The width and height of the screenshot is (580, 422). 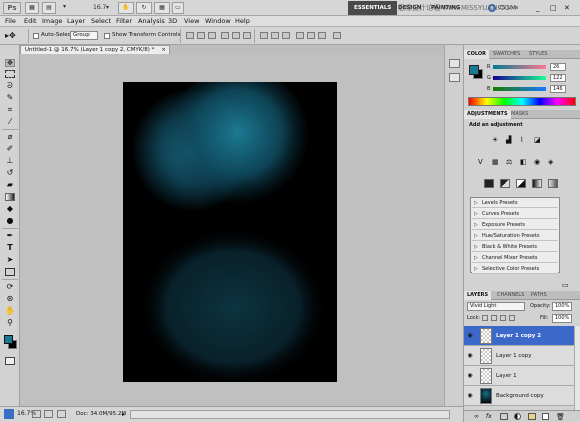 I want to click on menu-image: Image, so click(x=52, y=21).